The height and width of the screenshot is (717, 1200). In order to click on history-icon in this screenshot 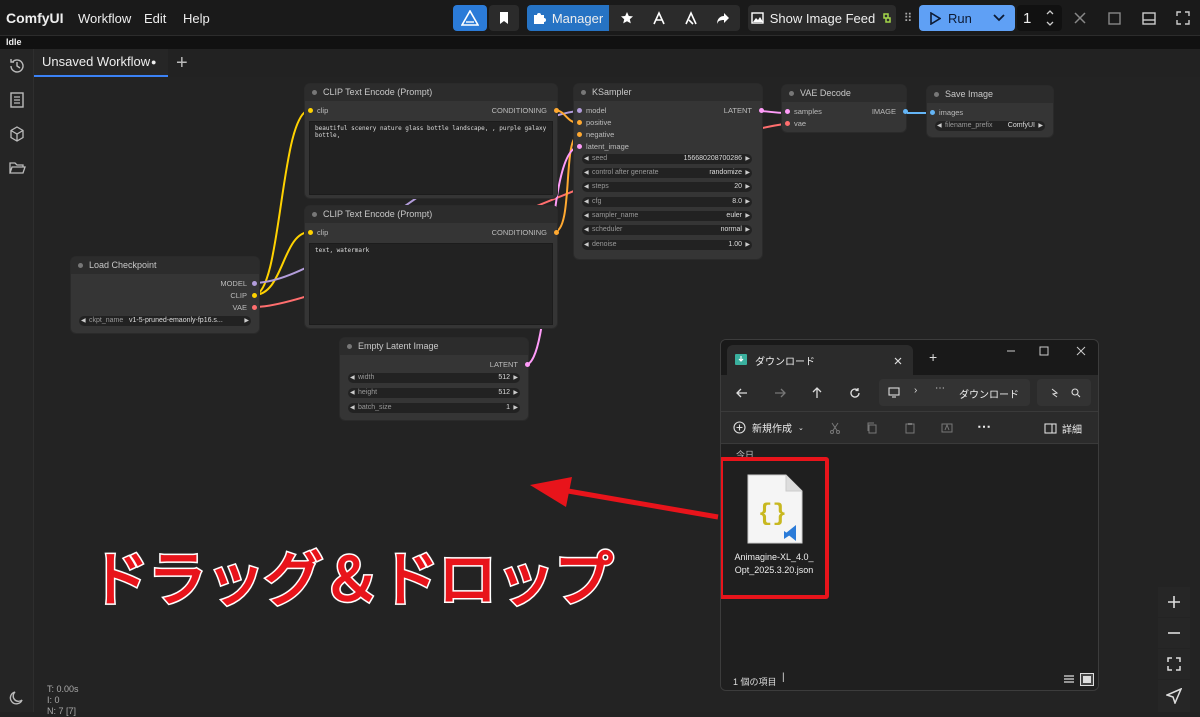, I will do `click(17, 66)`.